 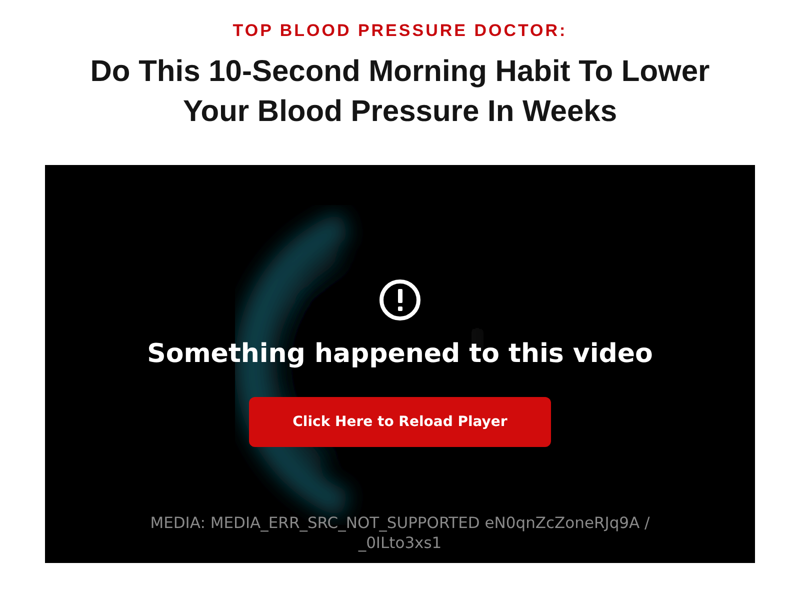 What do you see at coordinates (400, 354) in the screenshot?
I see `error-message: Something happened to this video` at bounding box center [400, 354].